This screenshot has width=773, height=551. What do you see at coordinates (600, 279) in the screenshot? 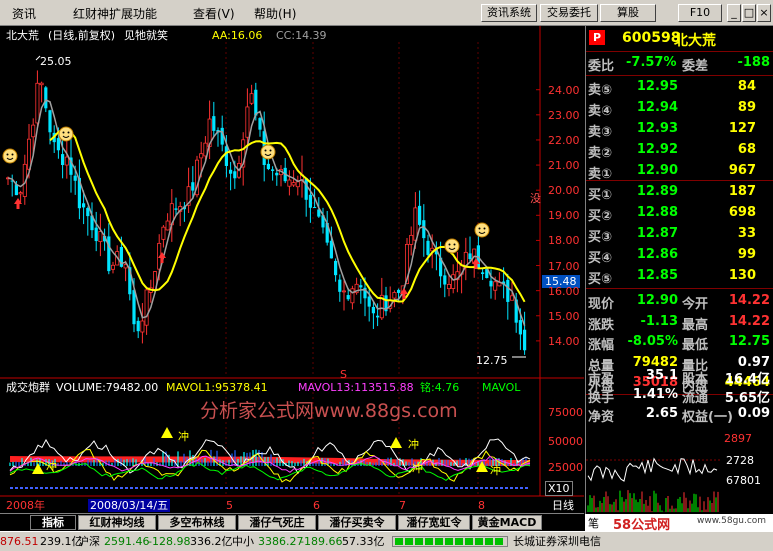
I see `bid-label: 买⑤` at bounding box center [600, 279].